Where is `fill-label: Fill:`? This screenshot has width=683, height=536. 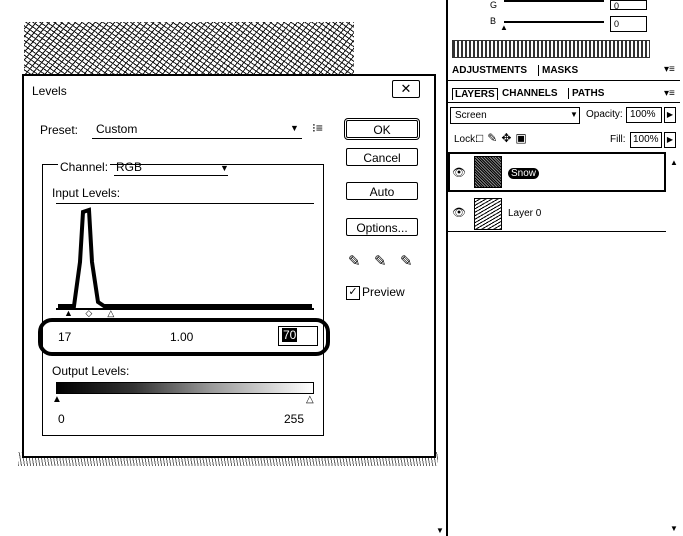 fill-label: Fill: is located at coordinates (618, 139).